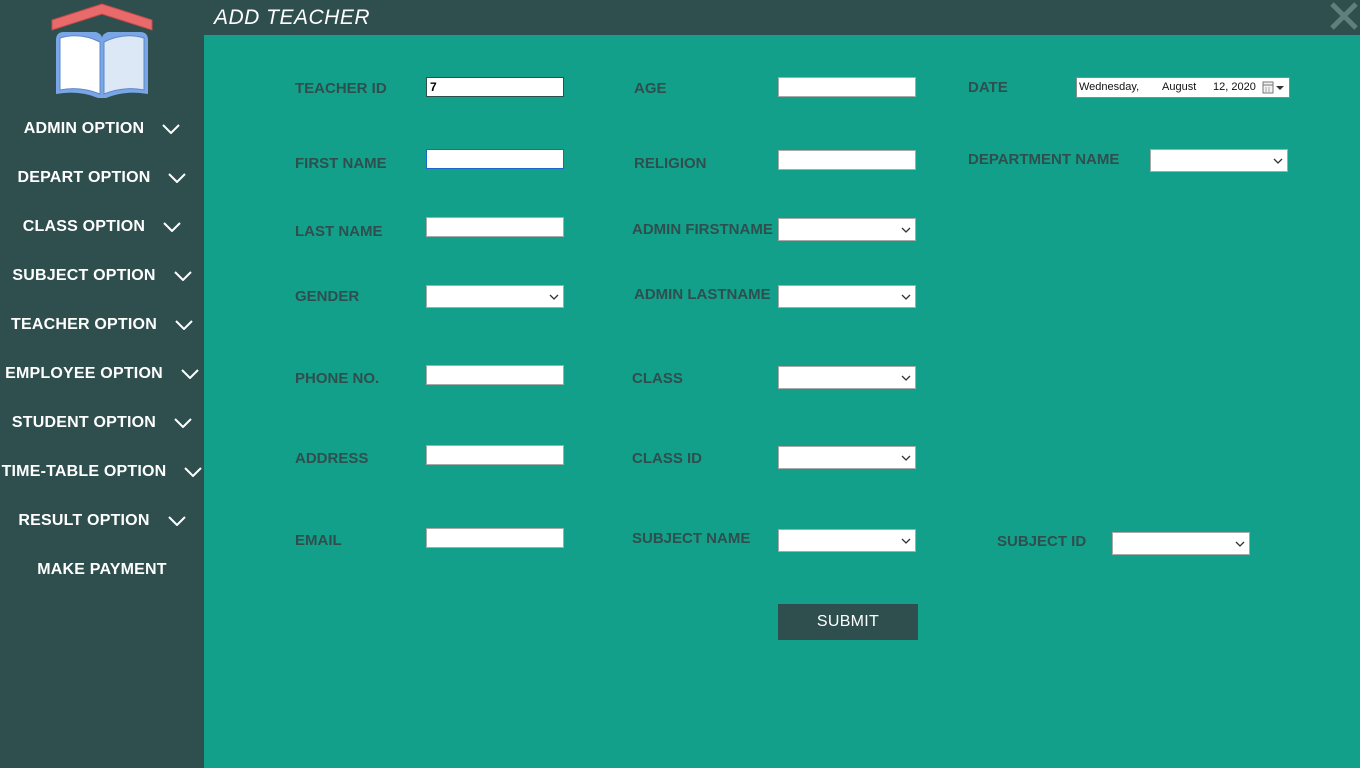 Image resolution: width=1360 pixels, height=768 pixels. I want to click on sidebar-item-class-option: CLASS OPTION, so click(102, 227).